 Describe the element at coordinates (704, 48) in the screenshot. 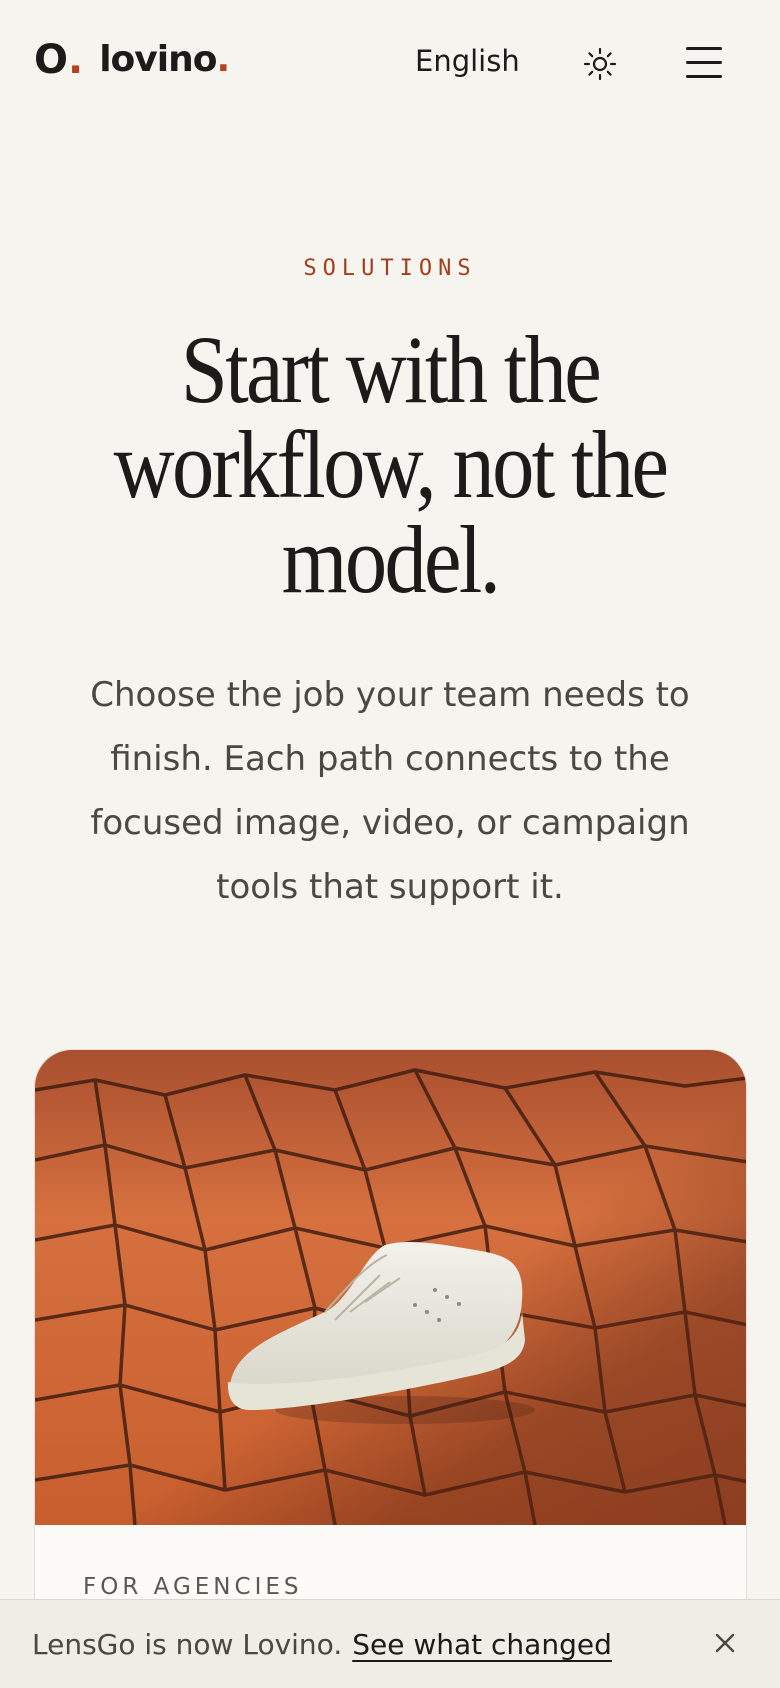

I see `hamburger-menu-icon` at that location.